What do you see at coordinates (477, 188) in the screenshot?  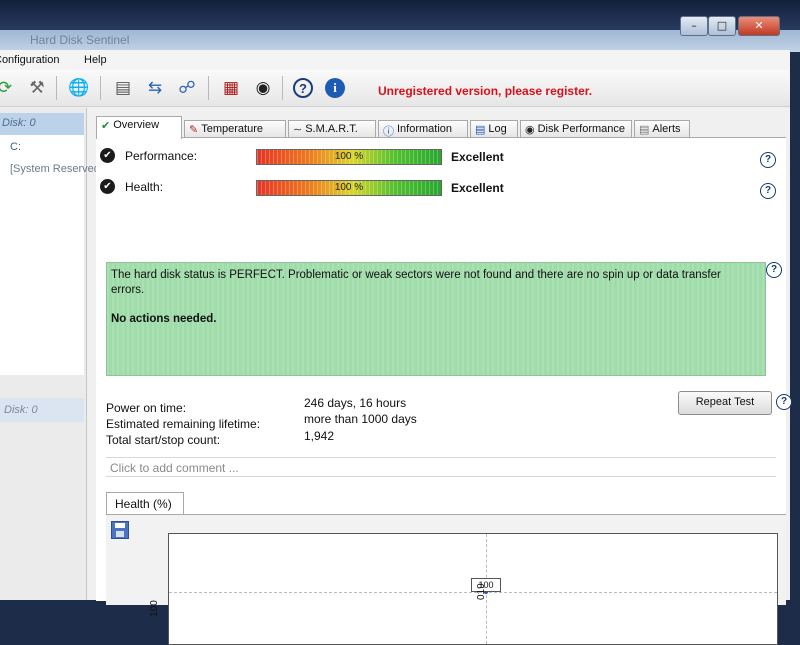 I see `health-rating: Excellent` at bounding box center [477, 188].